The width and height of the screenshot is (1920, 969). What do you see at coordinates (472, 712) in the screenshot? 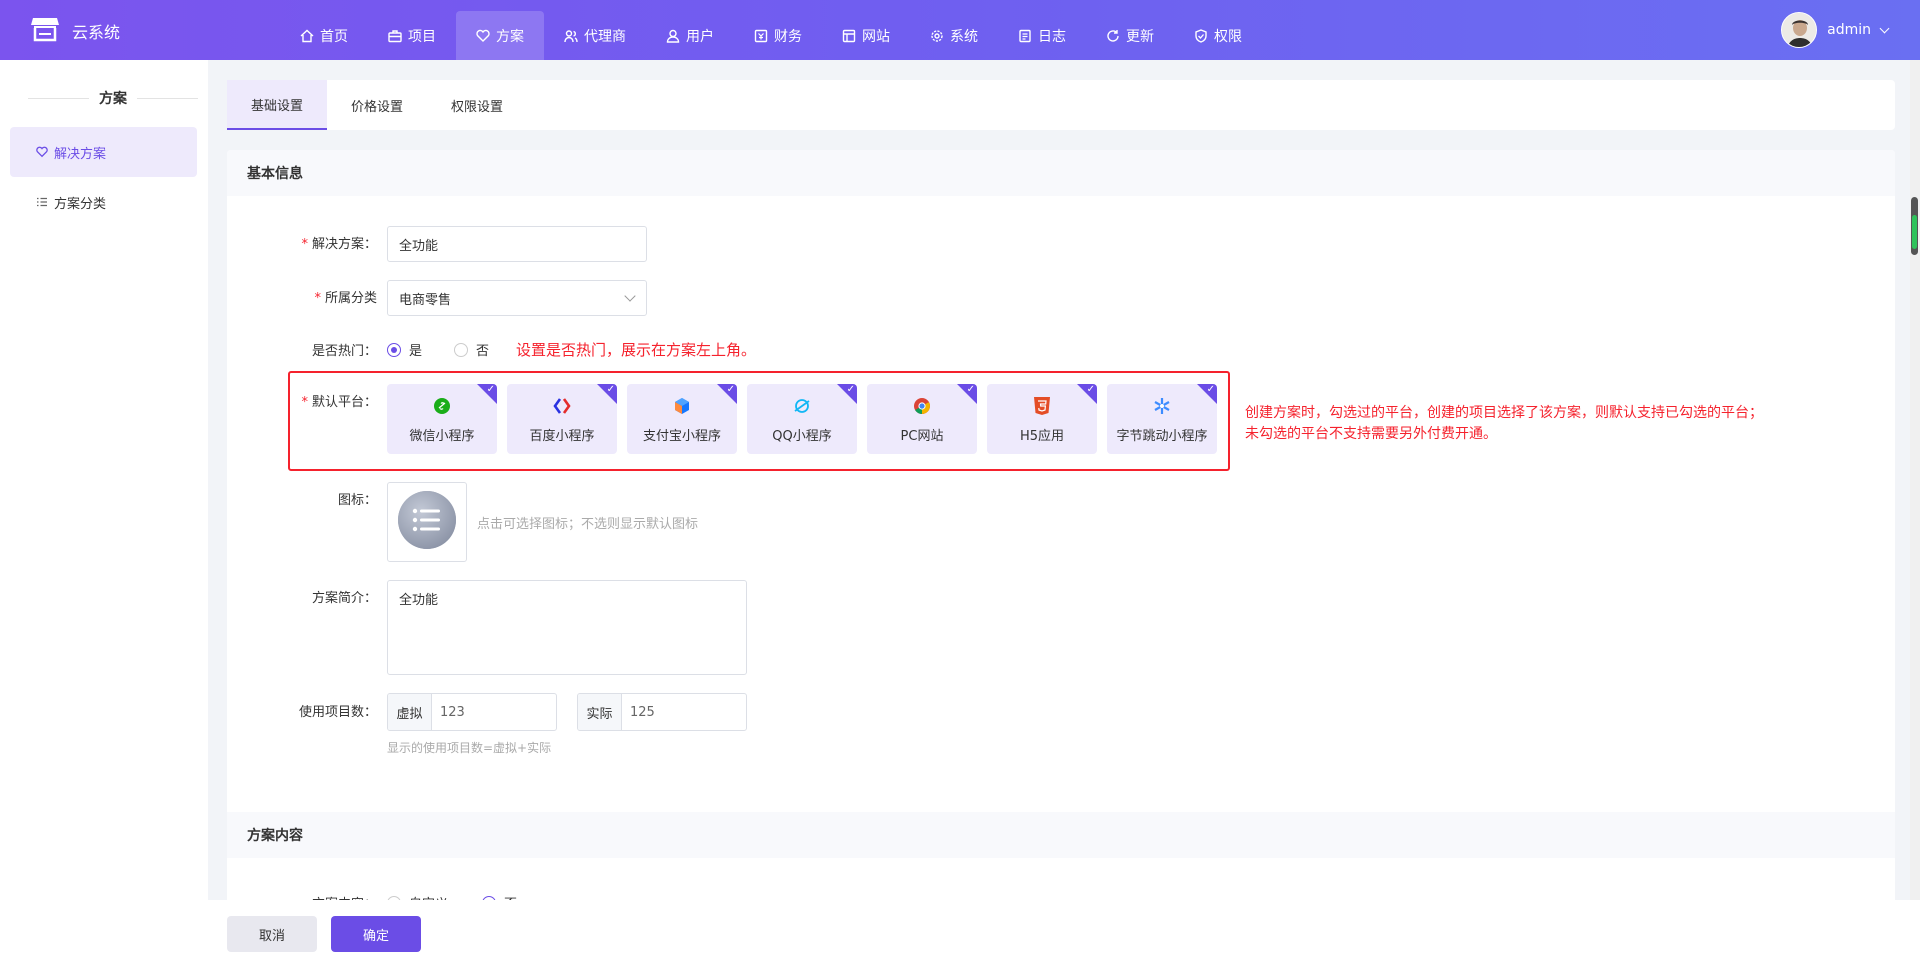
I see `virtual-count-input: 虚拟 123` at bounding box center [472, 712].